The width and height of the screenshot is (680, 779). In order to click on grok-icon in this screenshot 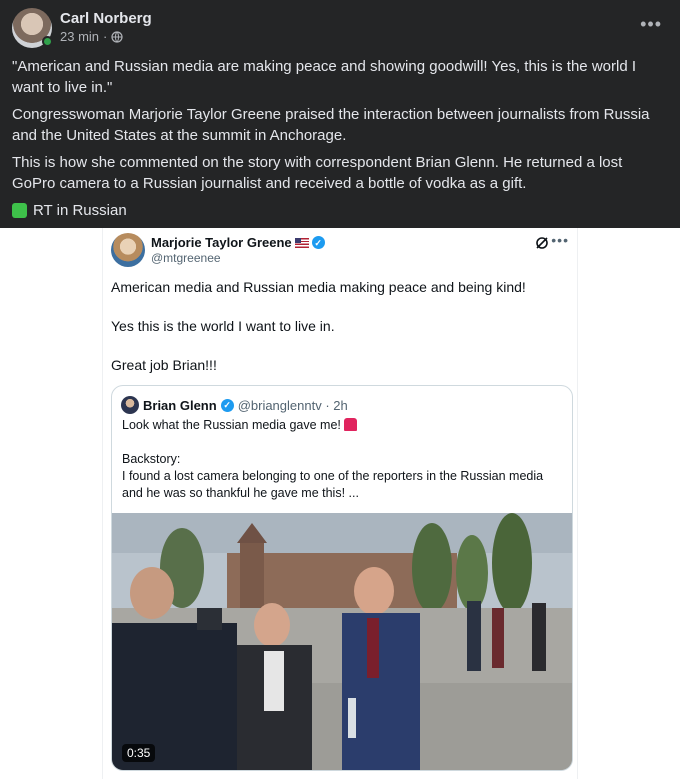, I will do `click(542, 243)`.